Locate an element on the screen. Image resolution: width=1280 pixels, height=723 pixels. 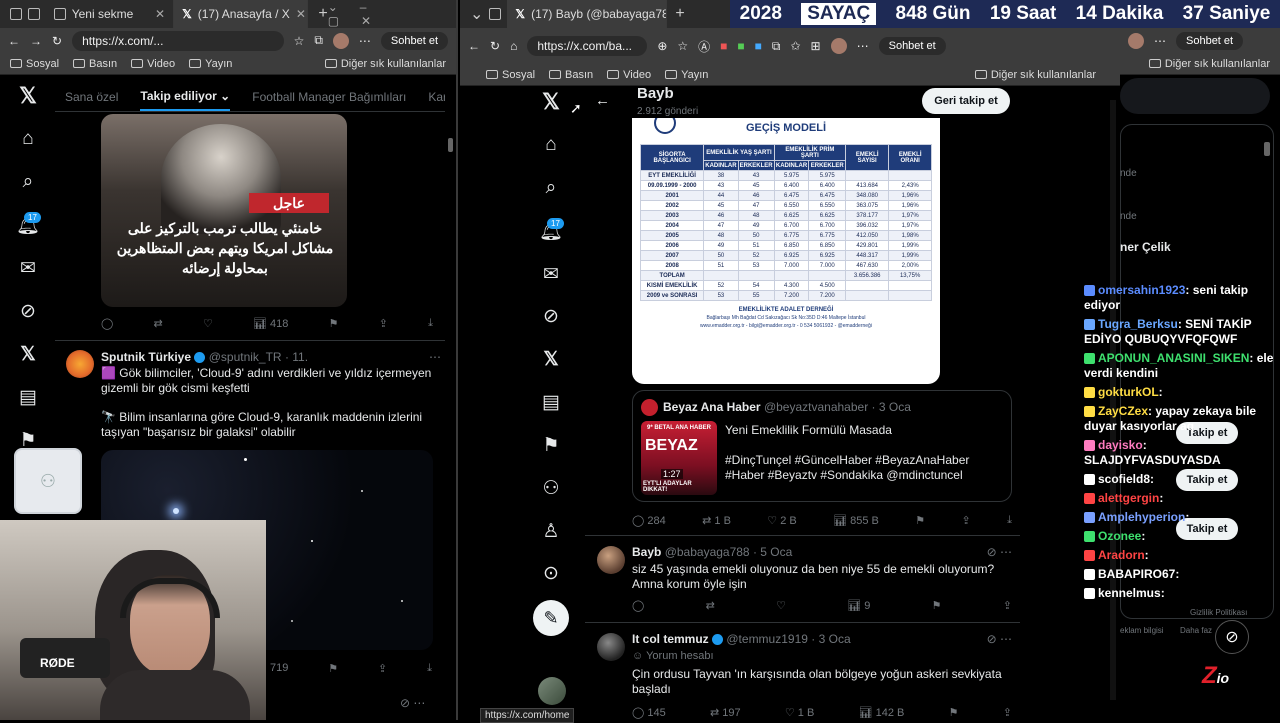
views-count: 719 is located at coordinates (279, 668).